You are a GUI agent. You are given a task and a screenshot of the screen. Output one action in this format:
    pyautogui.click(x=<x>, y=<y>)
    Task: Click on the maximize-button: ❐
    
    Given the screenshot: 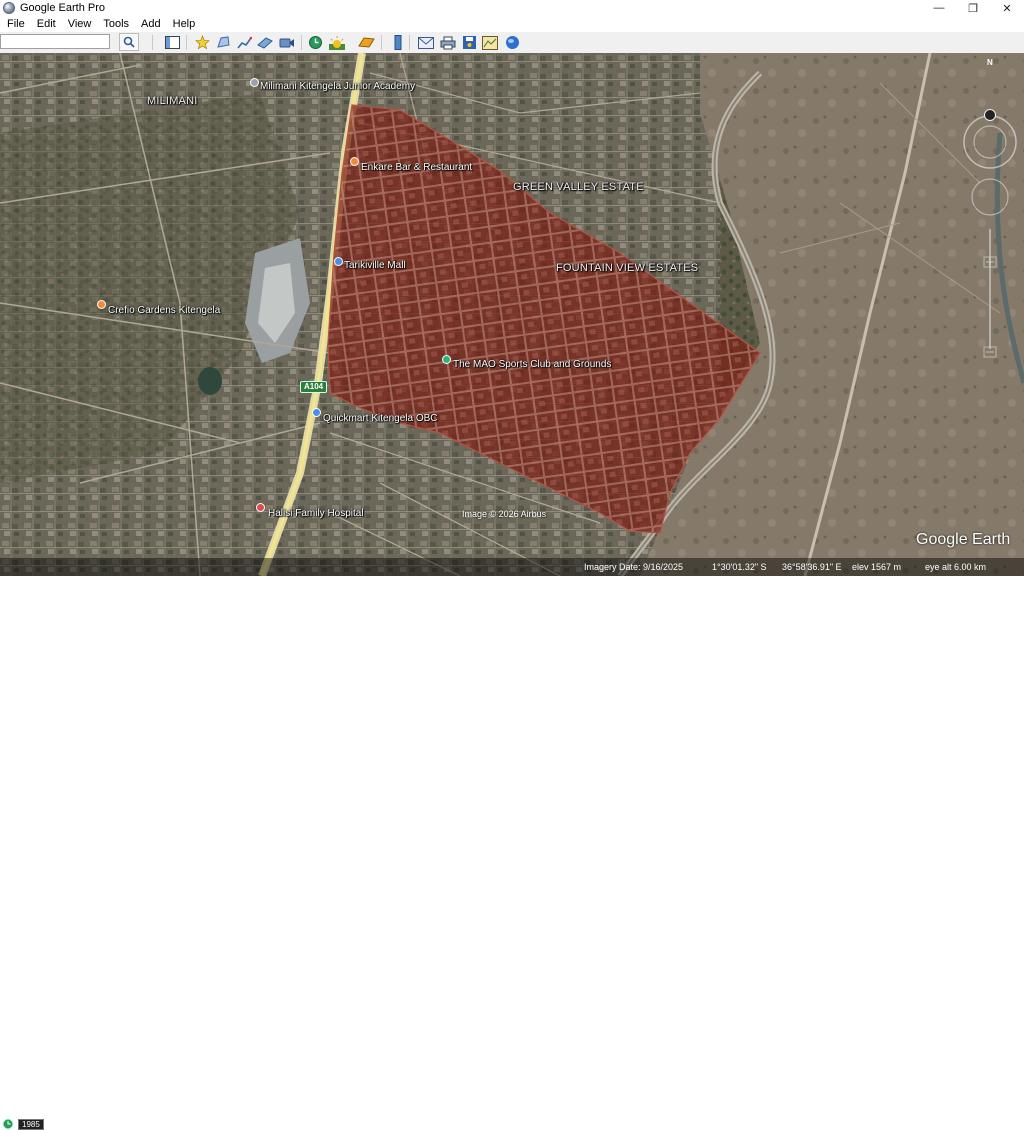 What is the action you would take?
    pyautogui.click(x=973, y=8)
    